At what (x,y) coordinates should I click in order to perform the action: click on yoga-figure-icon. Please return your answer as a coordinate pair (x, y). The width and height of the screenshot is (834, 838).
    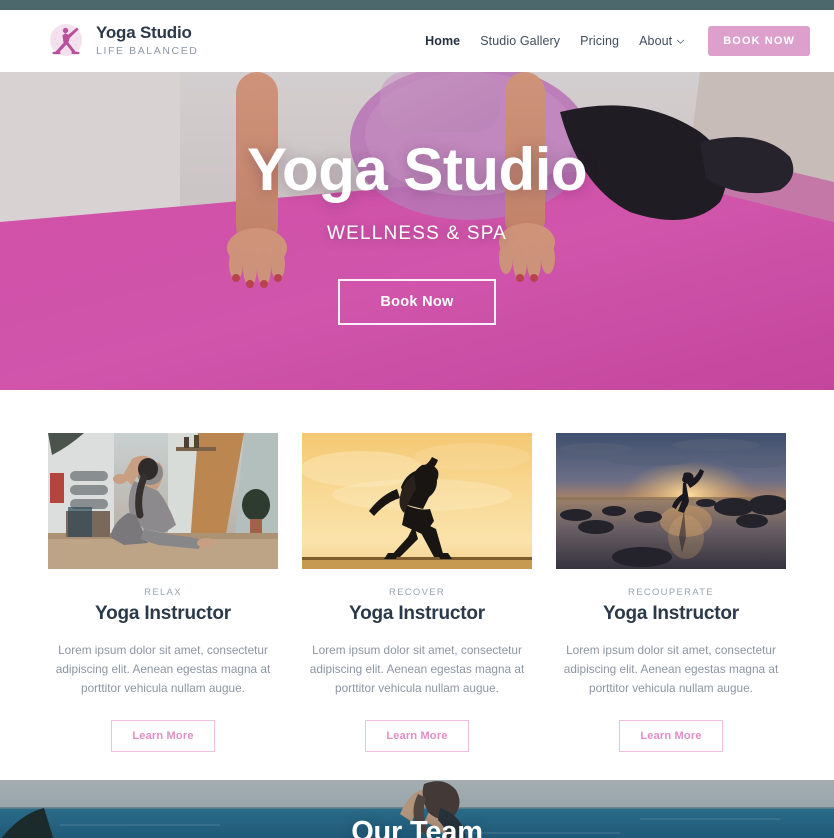
    Looking at the image, I should click on (65, 41).